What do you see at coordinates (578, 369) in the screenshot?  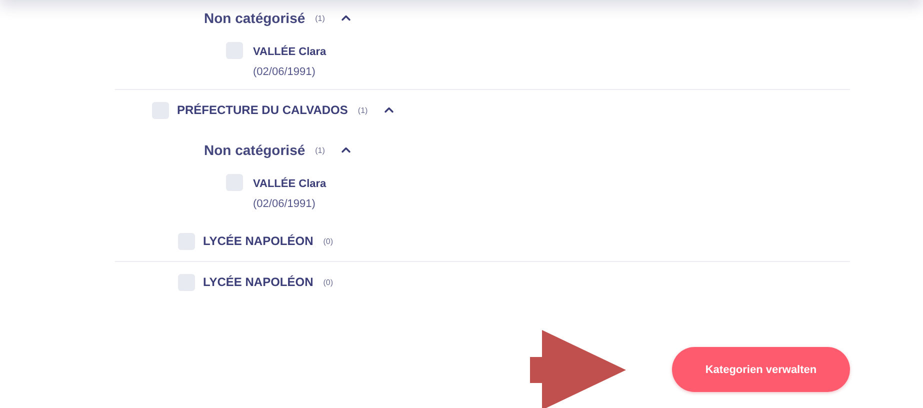 I see `arrow-icon` at bounding box center [578, 369].